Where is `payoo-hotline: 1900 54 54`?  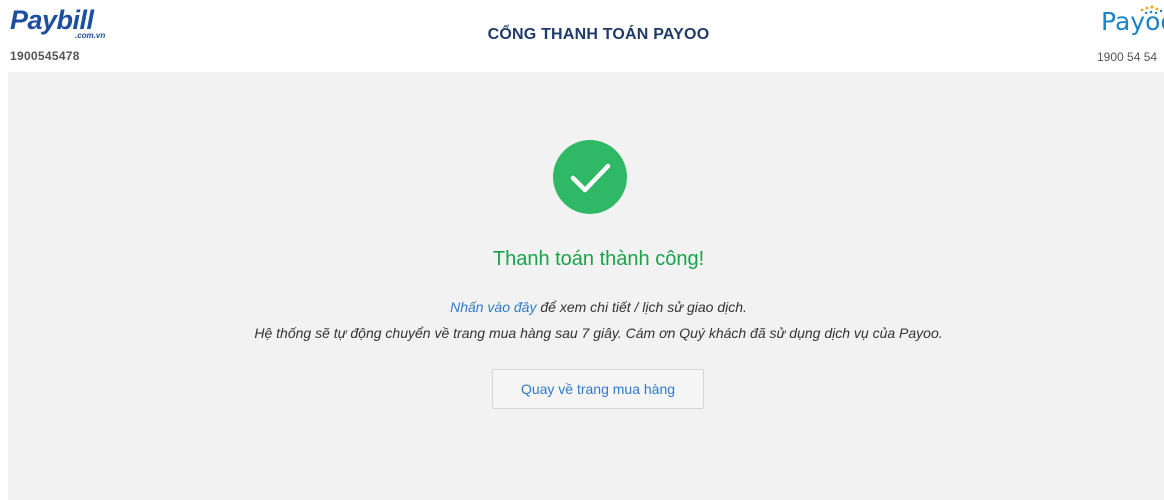
payoo-hotline: 1900 54 54 is located at coordinates (1127, 57).